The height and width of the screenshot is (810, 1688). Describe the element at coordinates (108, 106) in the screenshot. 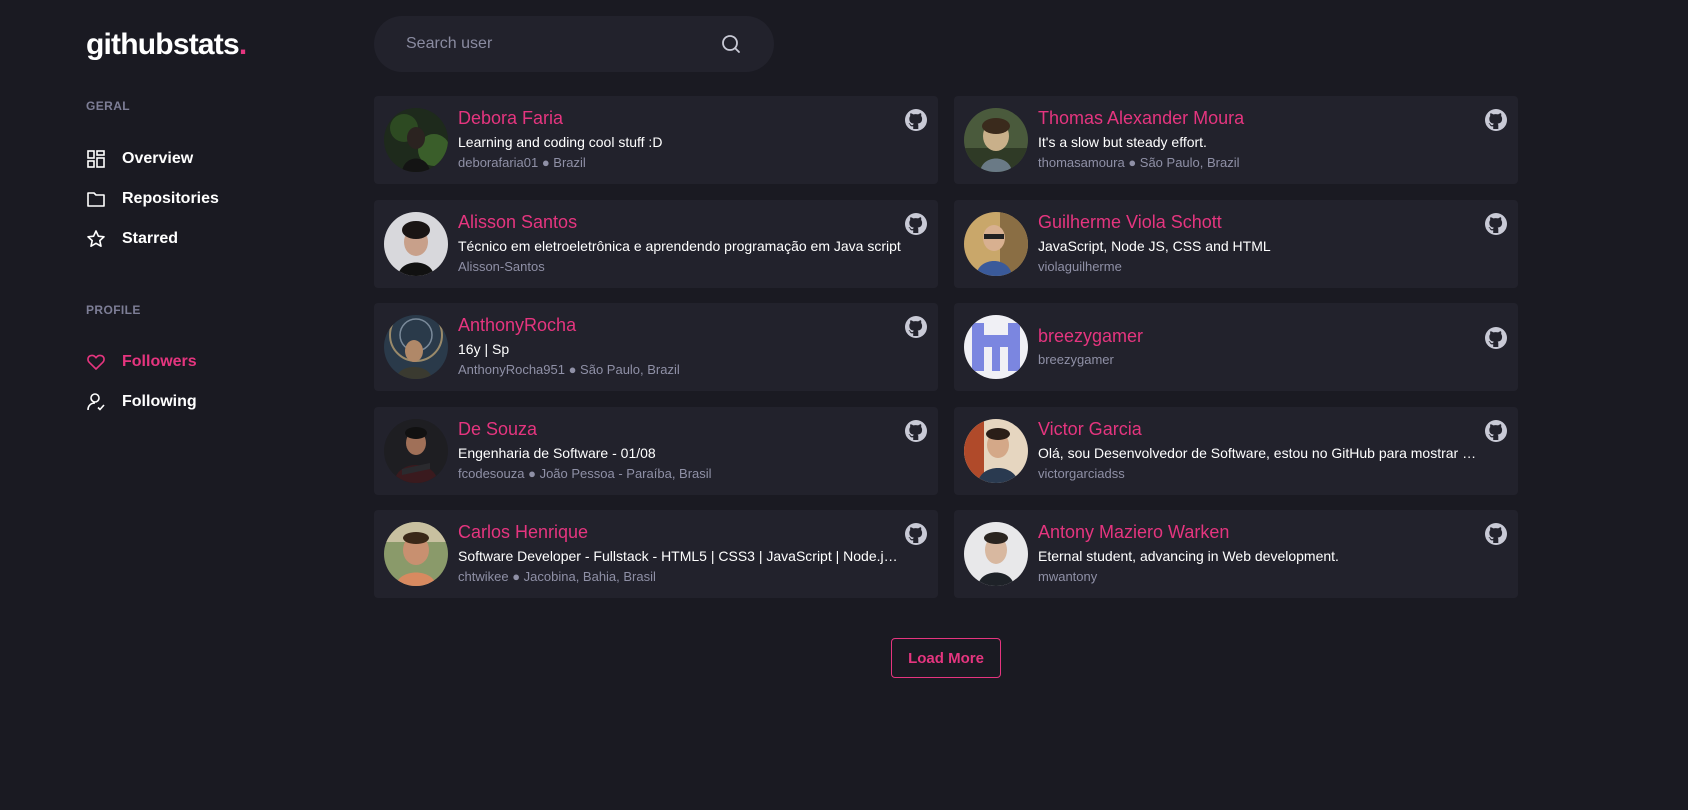

I see `section-label-general: GERAL` at that location.